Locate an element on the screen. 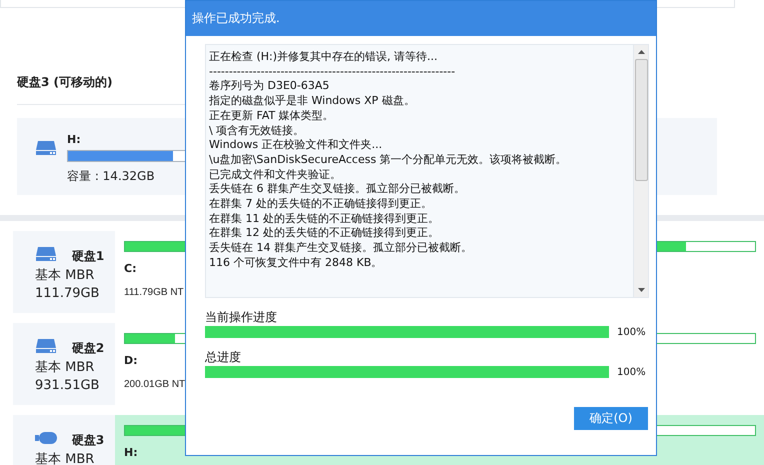 This screenshot has height=465, width=764. log-line: 116 个可恢复文件中有 2848 KB。 is located at coordinates (296, 263).